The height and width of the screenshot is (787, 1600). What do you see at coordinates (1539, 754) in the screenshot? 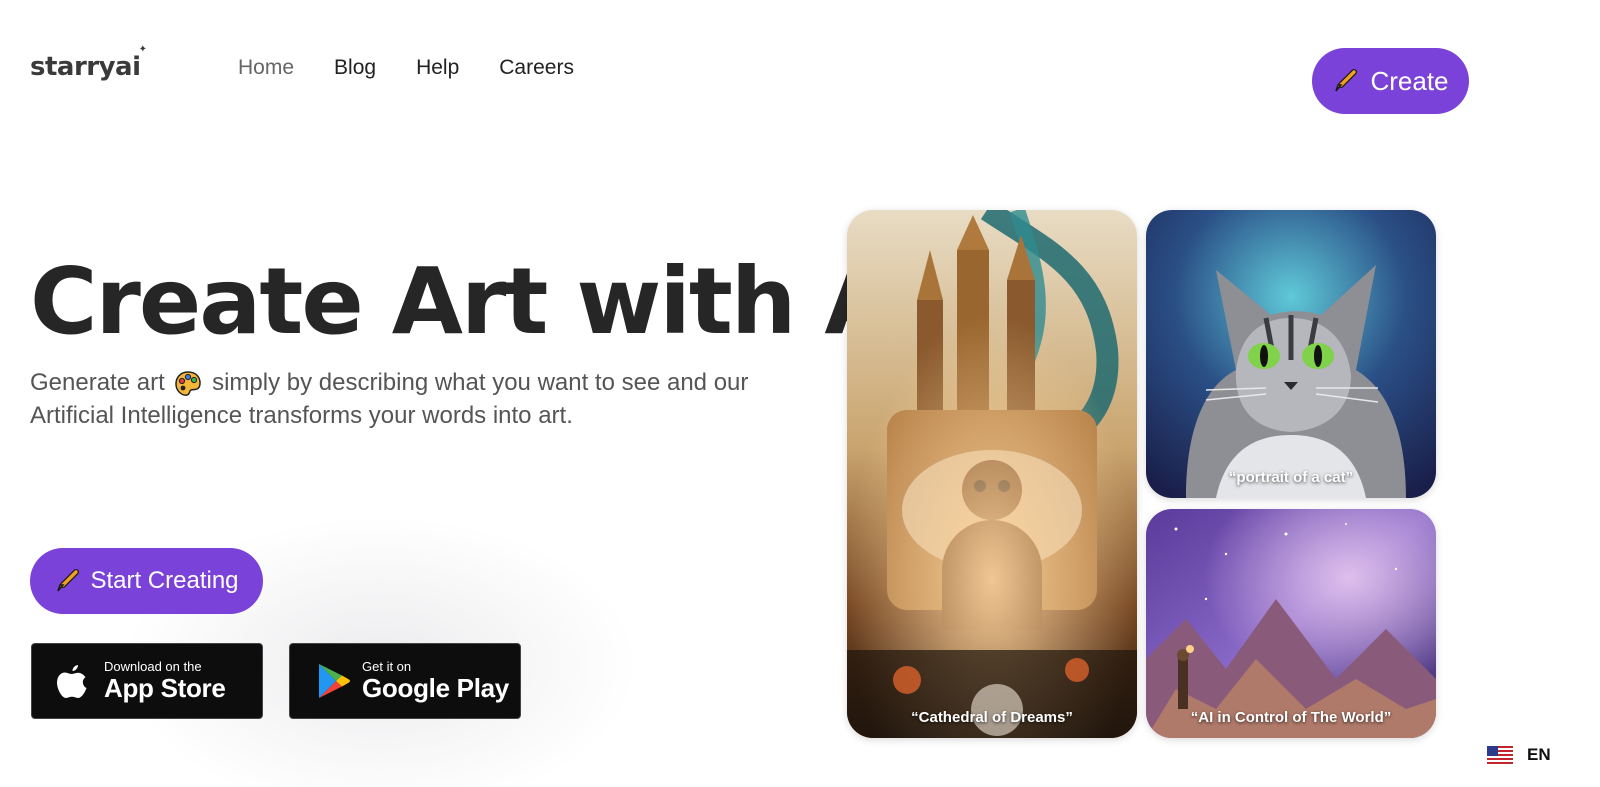
I see `language-code: EN` at bounding box center [1539, 754].